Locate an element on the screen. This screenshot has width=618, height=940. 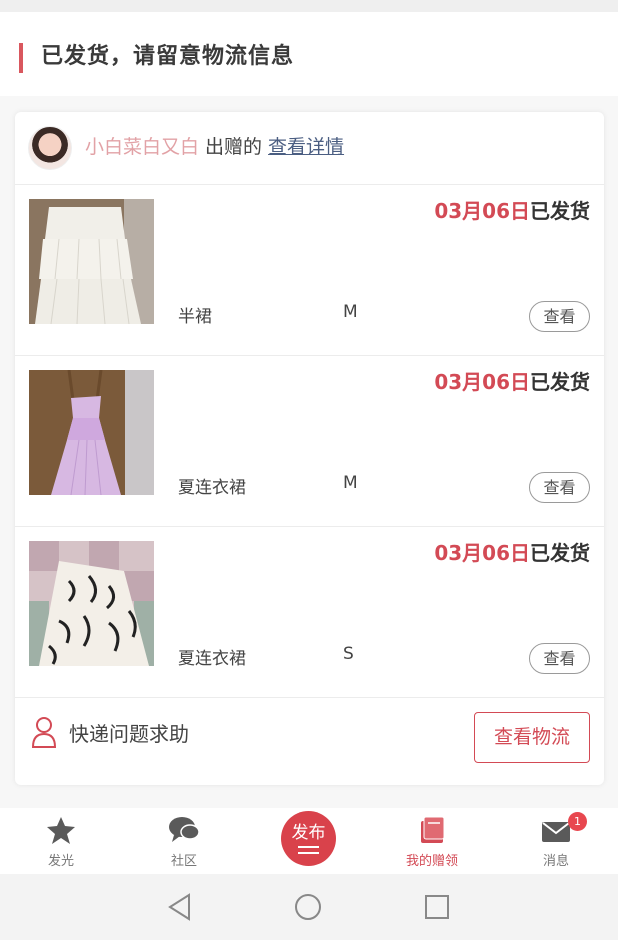
tab-glow: 发光 is located at coordinates (61, 841).